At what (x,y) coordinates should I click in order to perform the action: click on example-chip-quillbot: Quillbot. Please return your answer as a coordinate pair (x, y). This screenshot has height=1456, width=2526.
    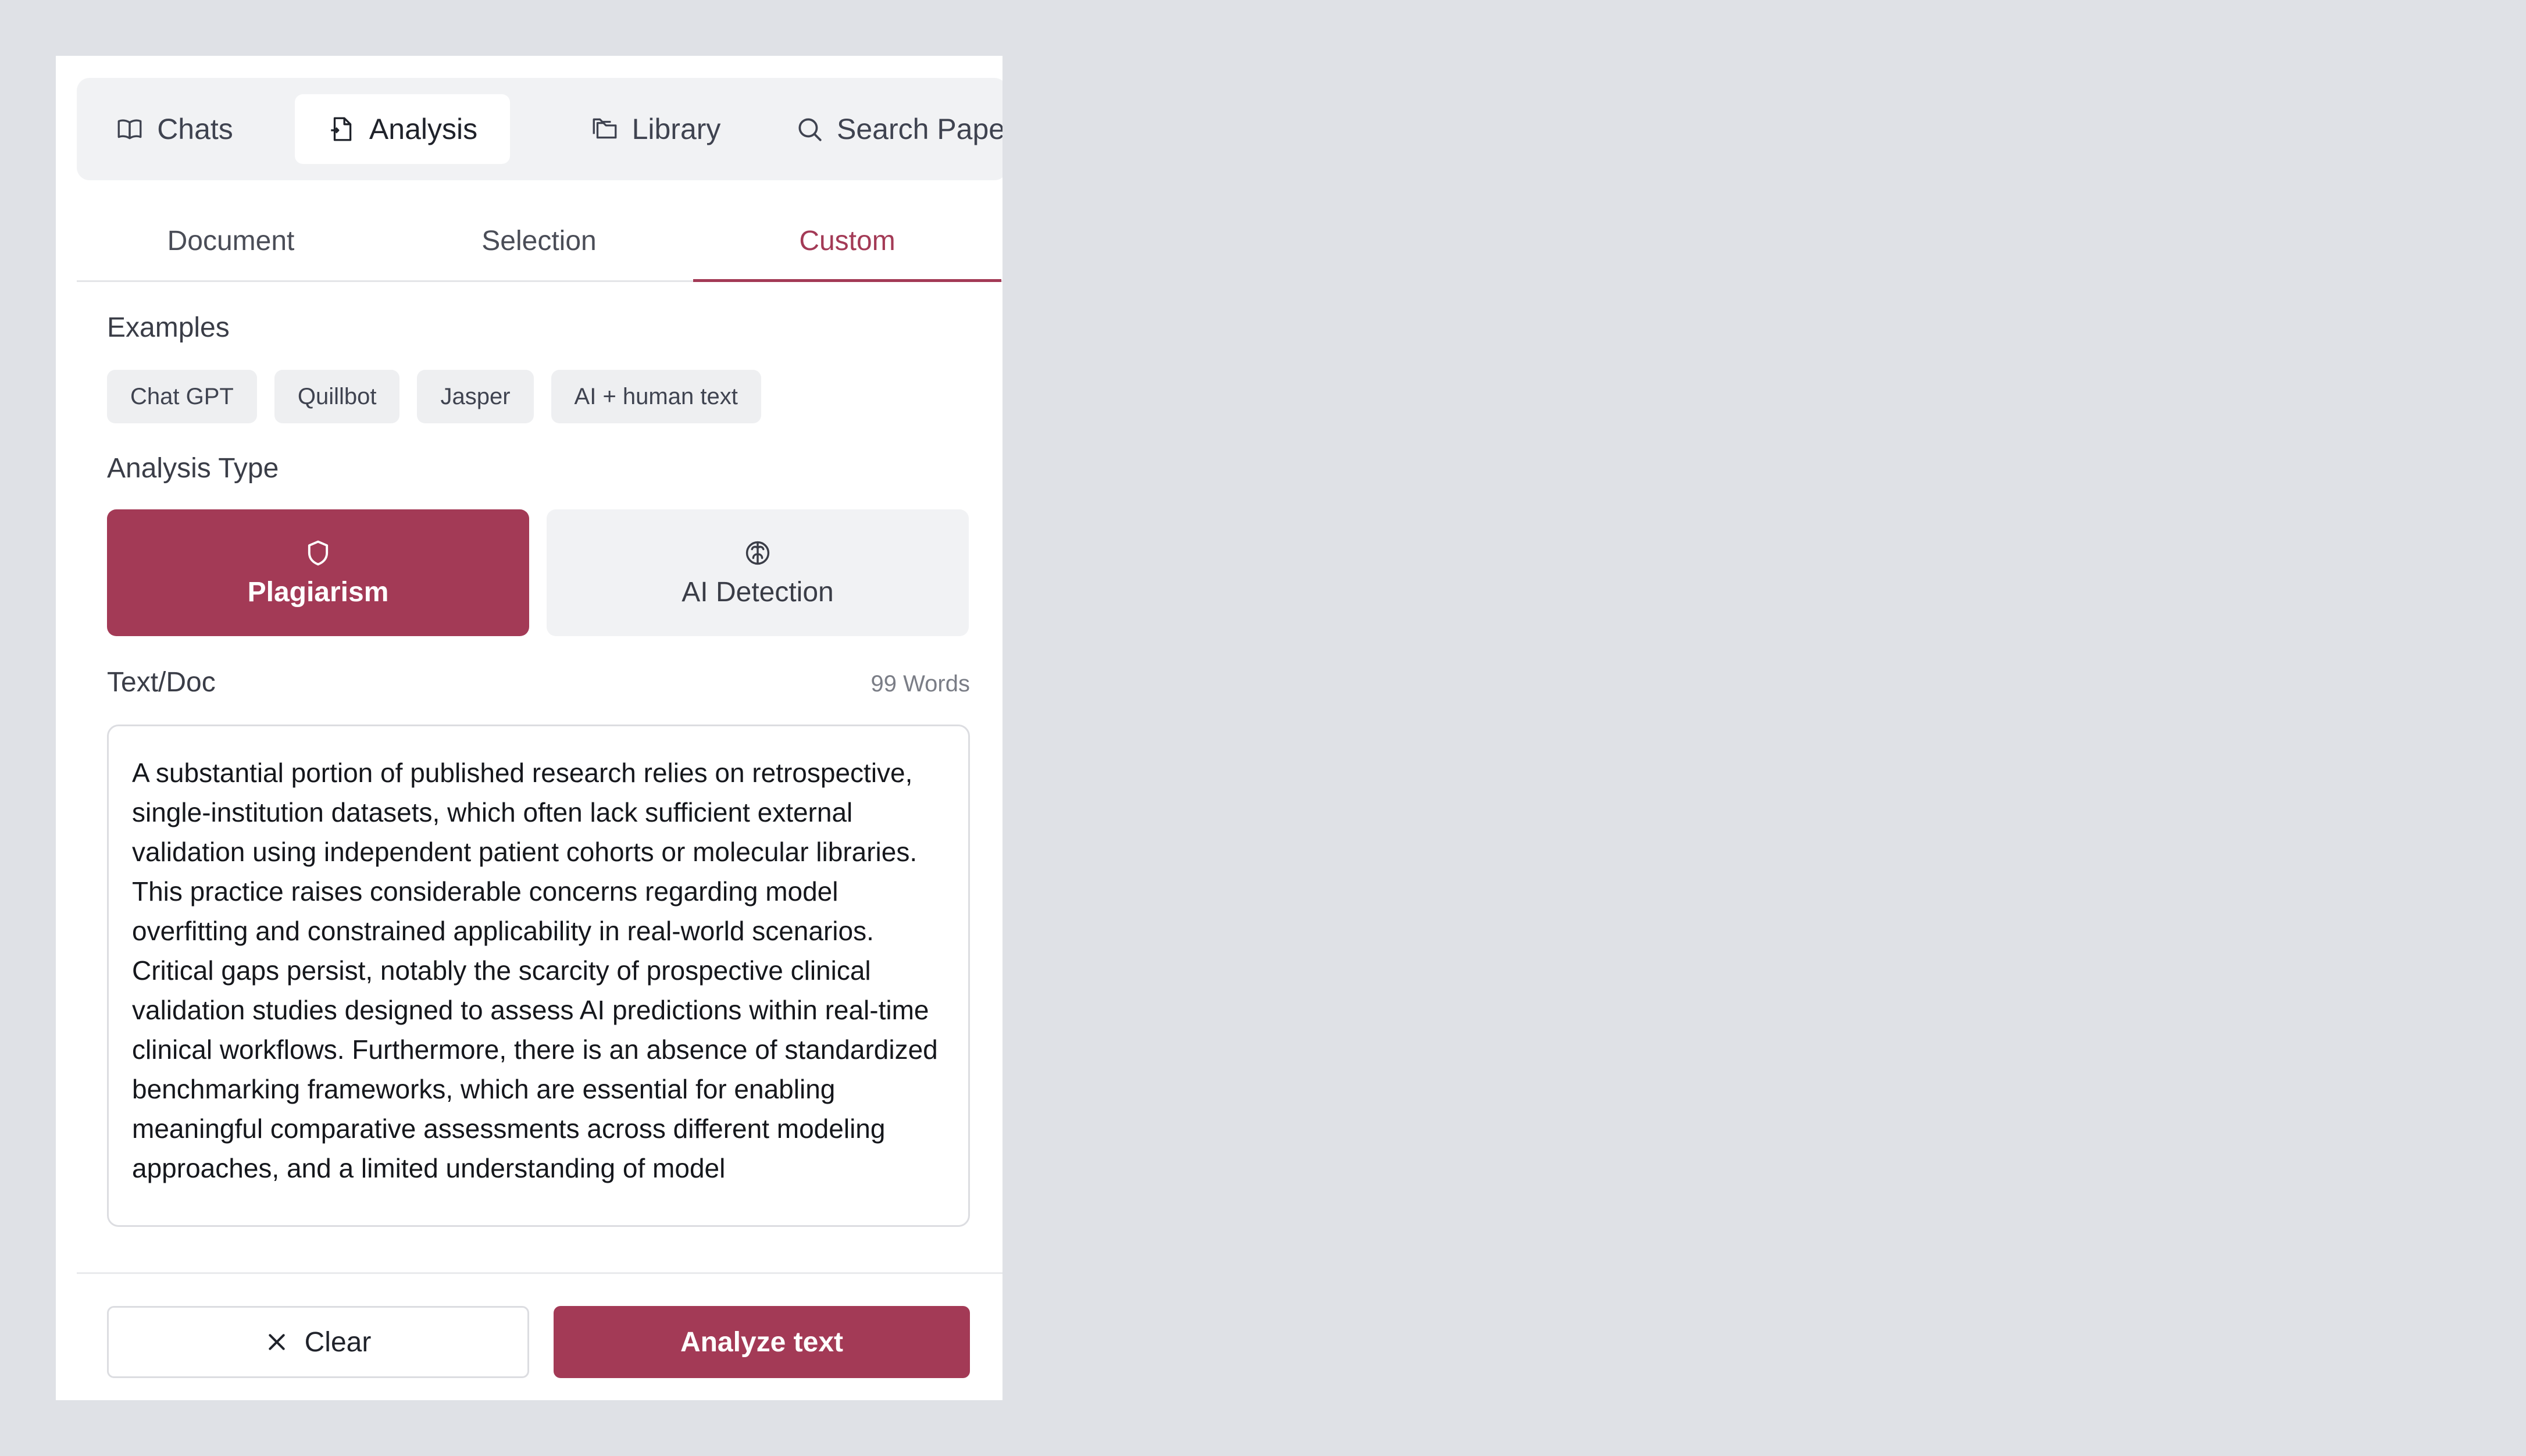
    Looking at the image, I should click on (337, 397).